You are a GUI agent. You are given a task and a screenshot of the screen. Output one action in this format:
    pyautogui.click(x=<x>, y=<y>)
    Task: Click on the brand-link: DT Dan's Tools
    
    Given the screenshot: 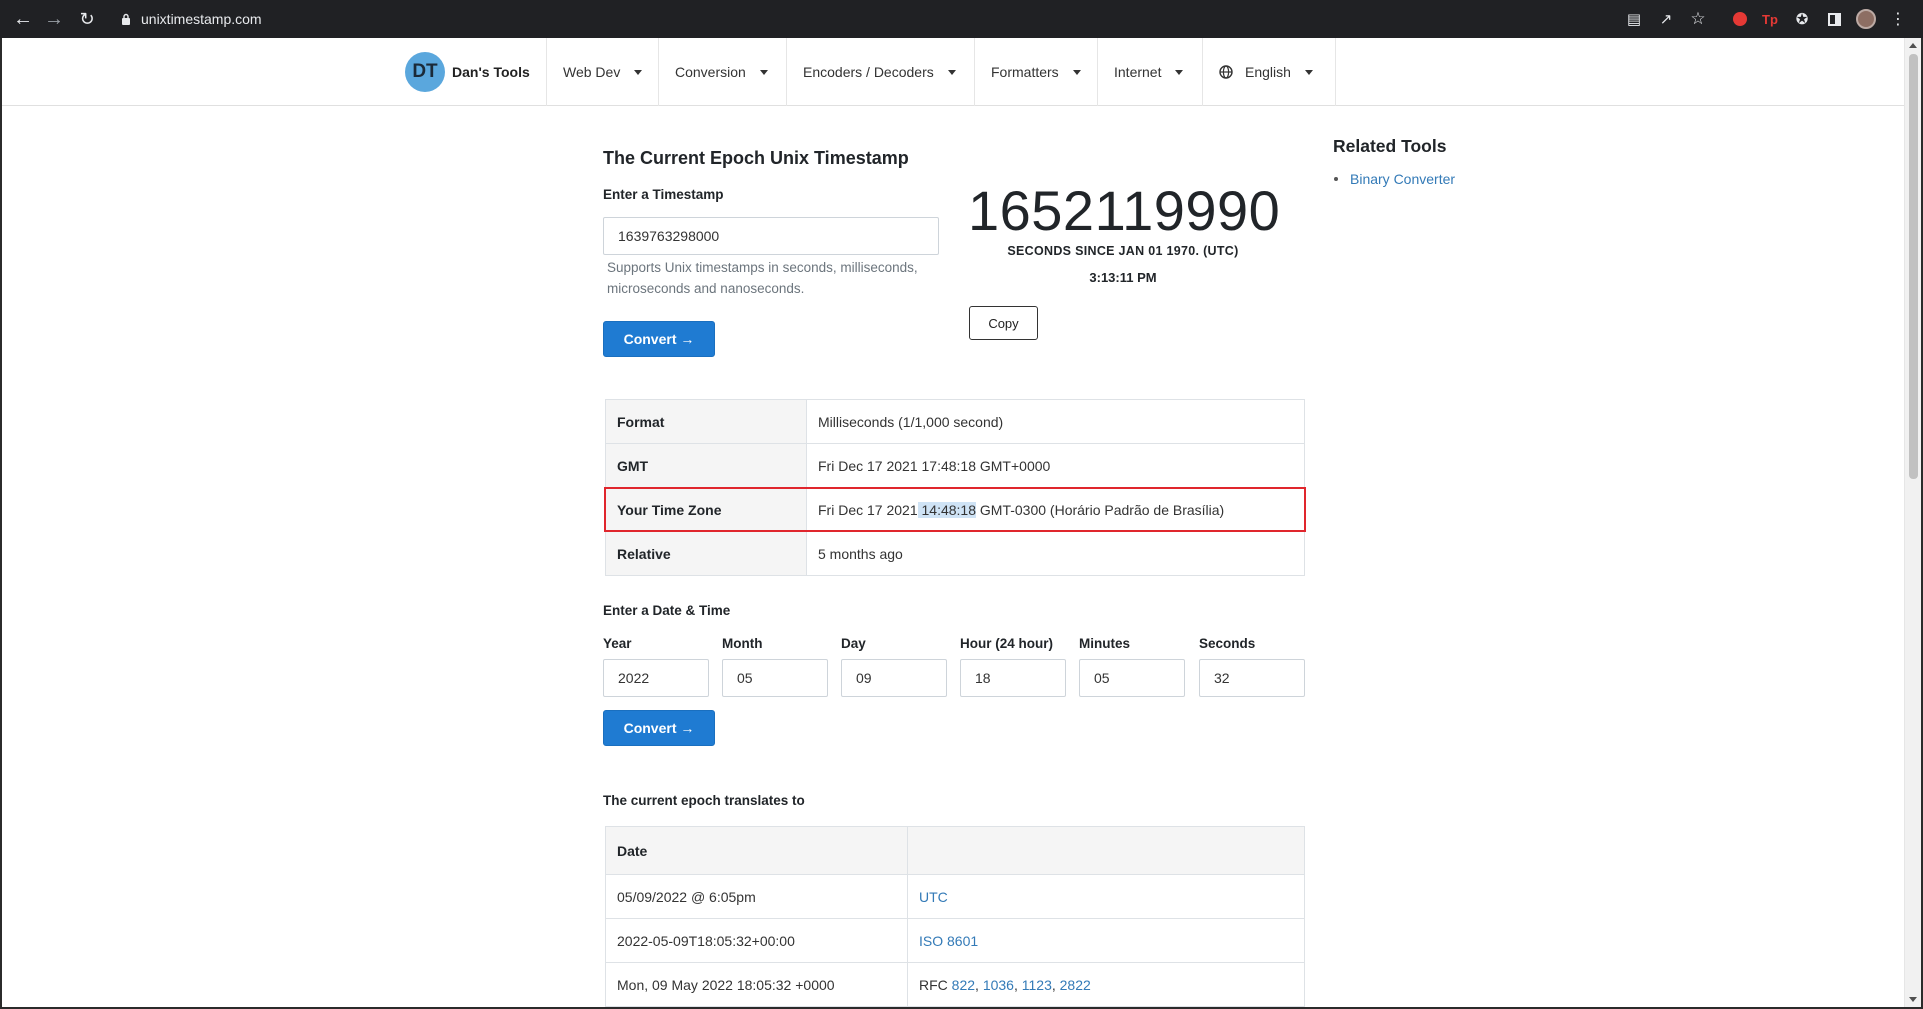 What is the action you would take?
    pyautogui.click(x=467, y=72)
    